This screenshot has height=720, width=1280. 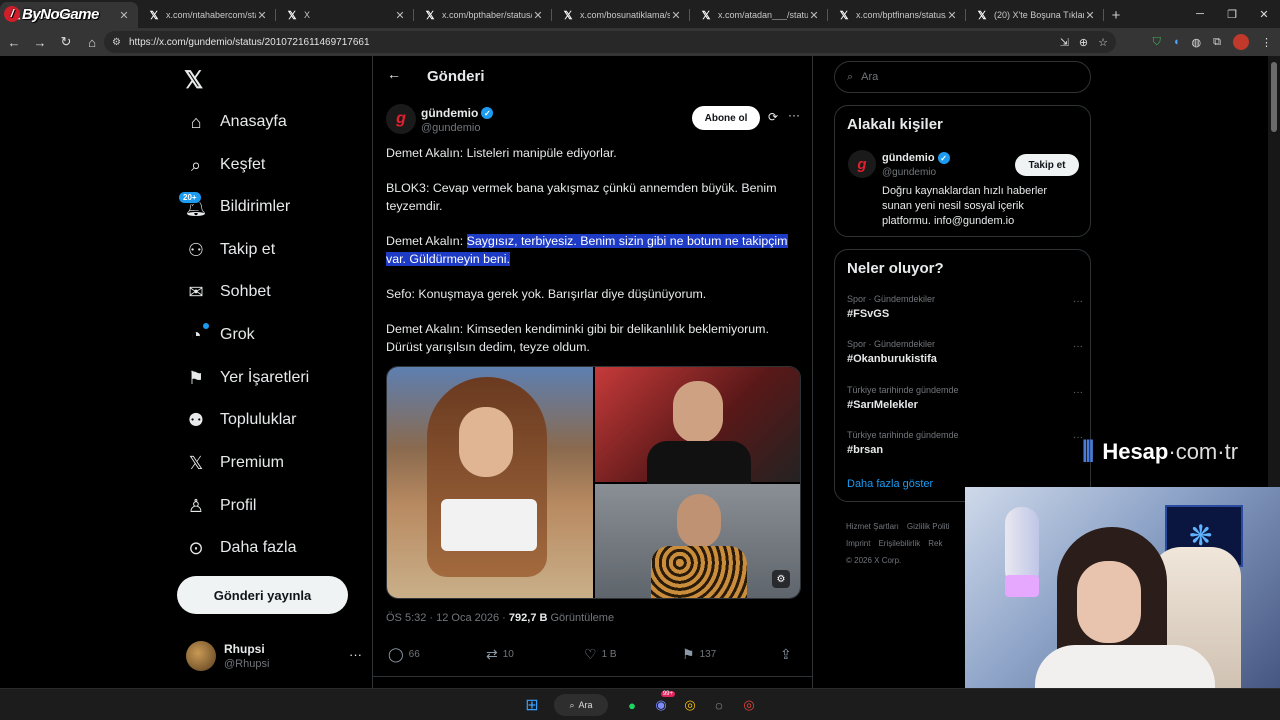 I want to click on communities-icon: ⚉, so click(x=196, y=419).